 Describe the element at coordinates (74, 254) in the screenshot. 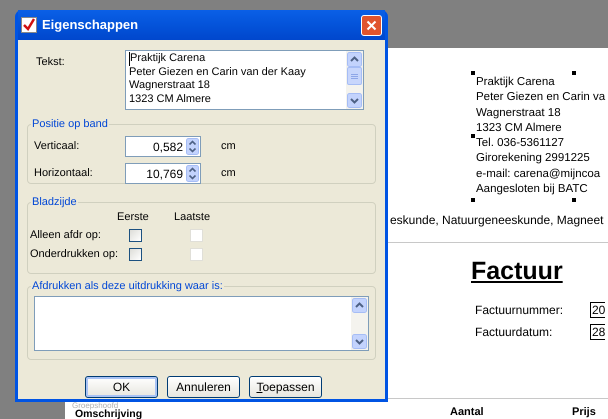

I see `checkbox-label: Onderdrukken op:` at that location.